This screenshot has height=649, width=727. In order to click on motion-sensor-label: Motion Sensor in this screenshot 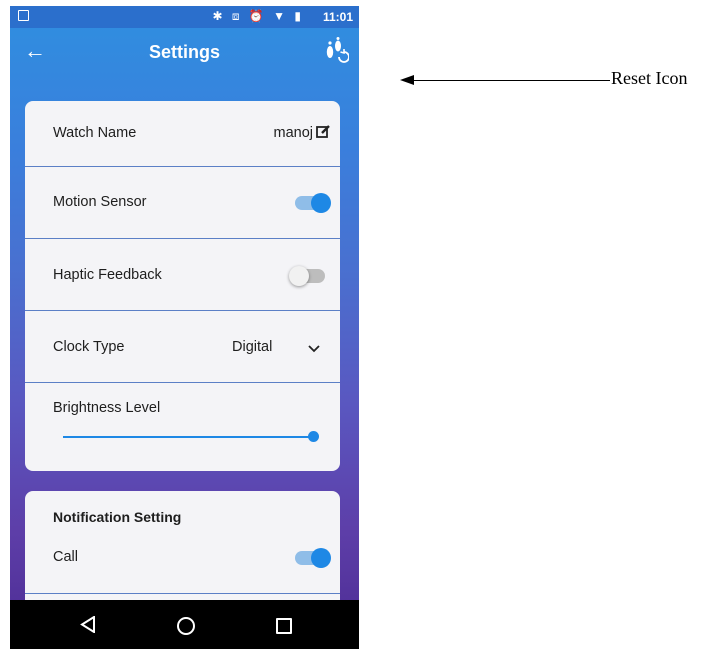, I will do `click(100, 202)`.